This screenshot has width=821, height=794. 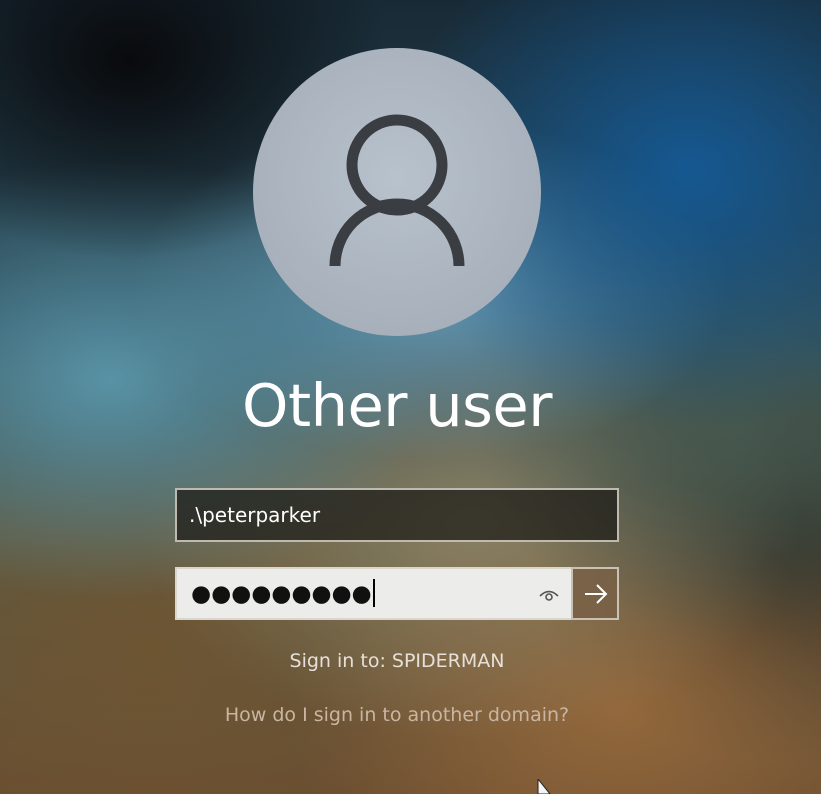 I want to click on arrow-right-icon, so click(x=596, y=594).